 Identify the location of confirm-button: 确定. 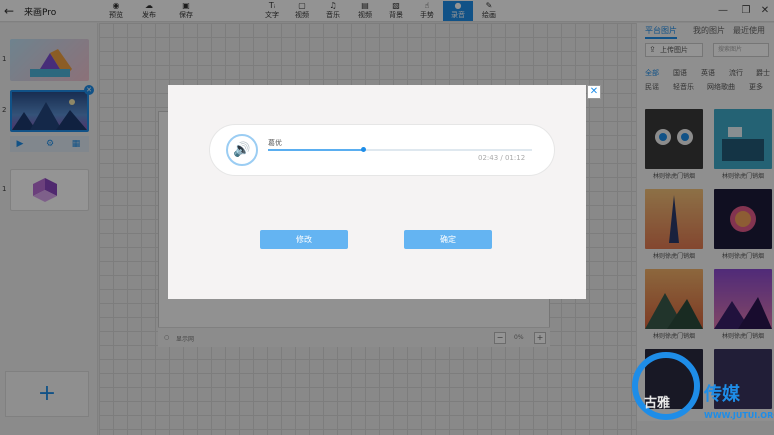
(448, 239).